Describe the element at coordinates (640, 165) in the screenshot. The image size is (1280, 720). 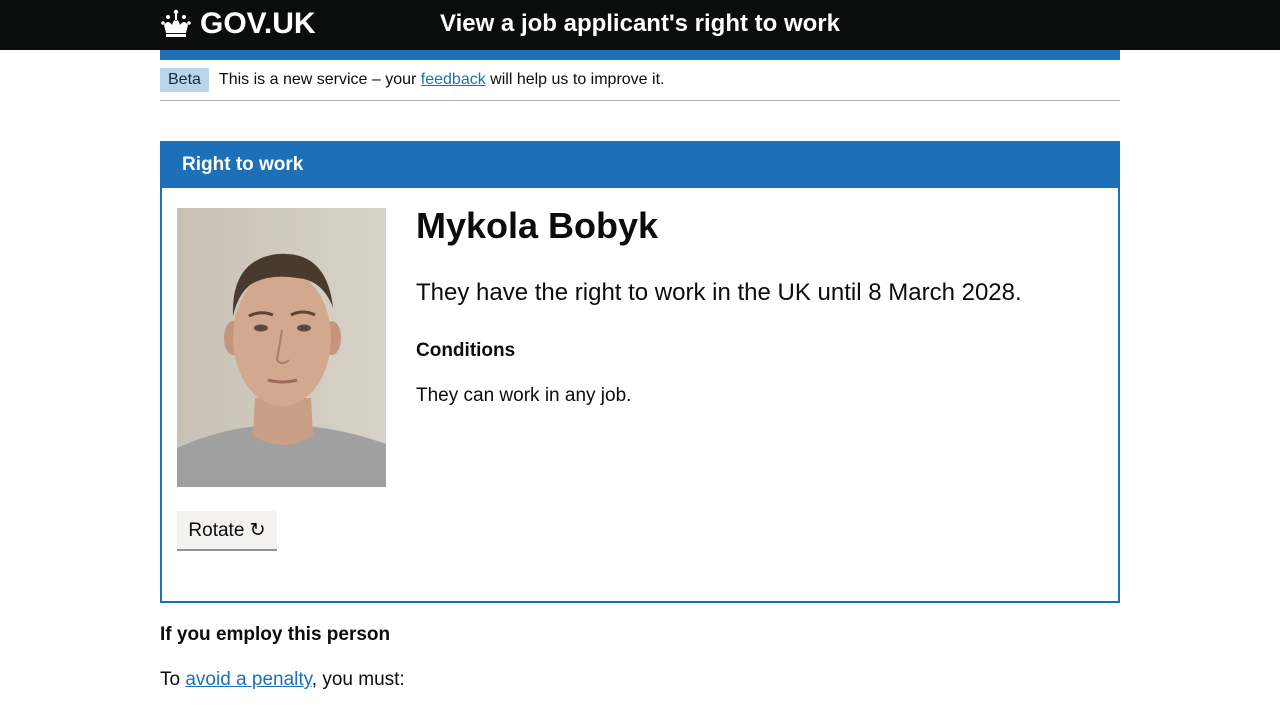
I see `panel-header: Right to work` at that location.